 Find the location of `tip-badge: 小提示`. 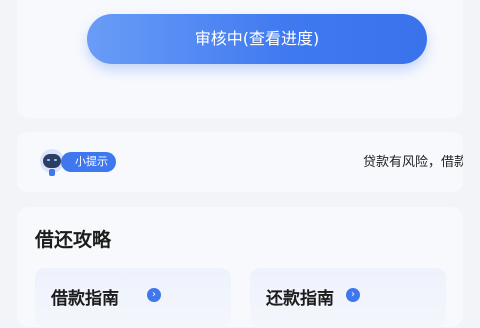

tip-badge: 小提示 is located at coordinates (88, 162).